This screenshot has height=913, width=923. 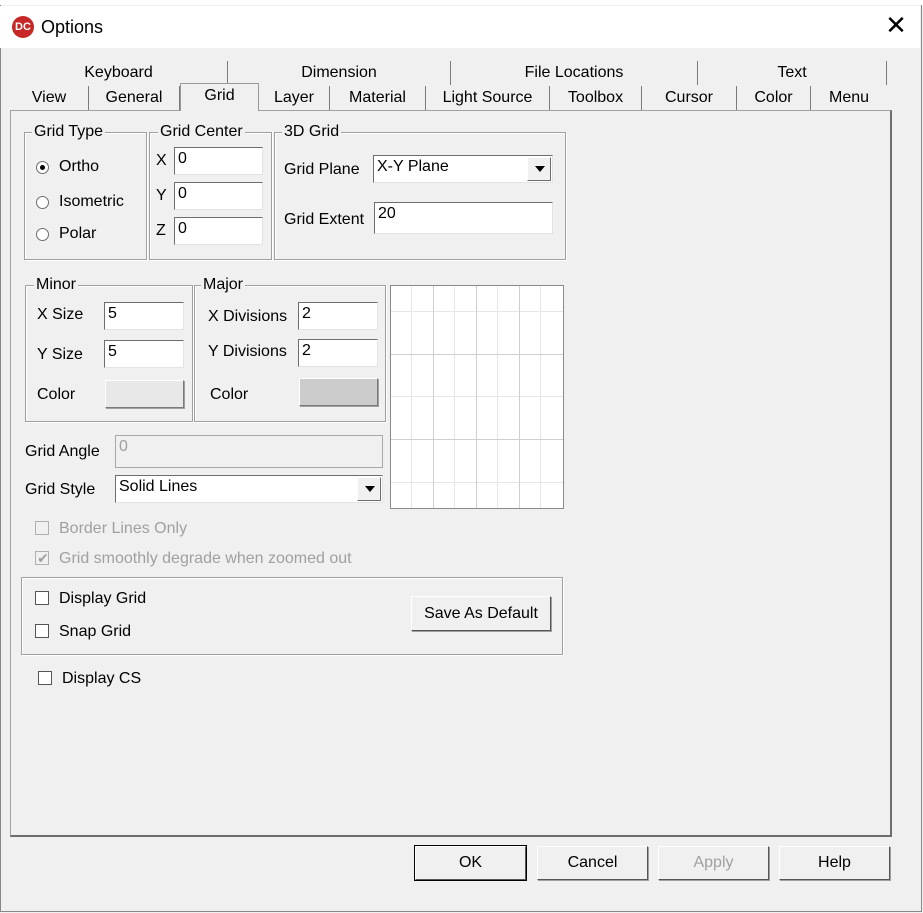 I want to click on minor-xsize-field: 5, so click(x=144, y=316).